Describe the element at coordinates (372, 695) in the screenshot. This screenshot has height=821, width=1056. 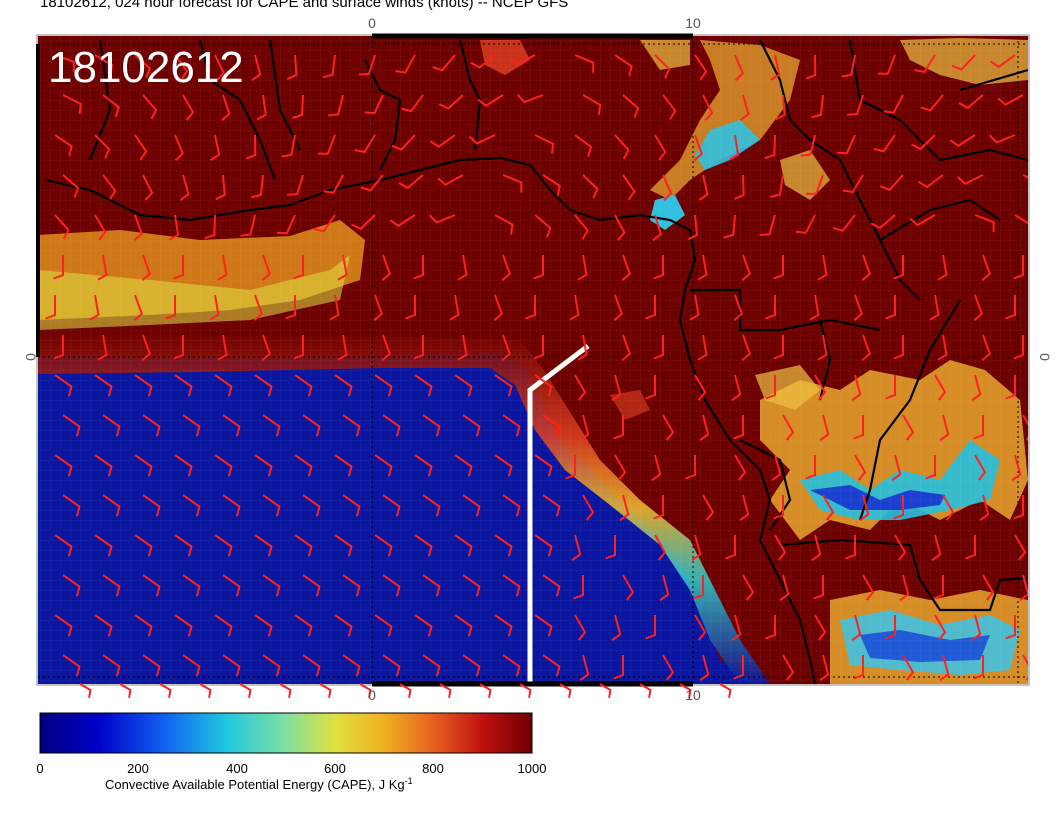
I see `tick-bottom-0: 0` at that location.